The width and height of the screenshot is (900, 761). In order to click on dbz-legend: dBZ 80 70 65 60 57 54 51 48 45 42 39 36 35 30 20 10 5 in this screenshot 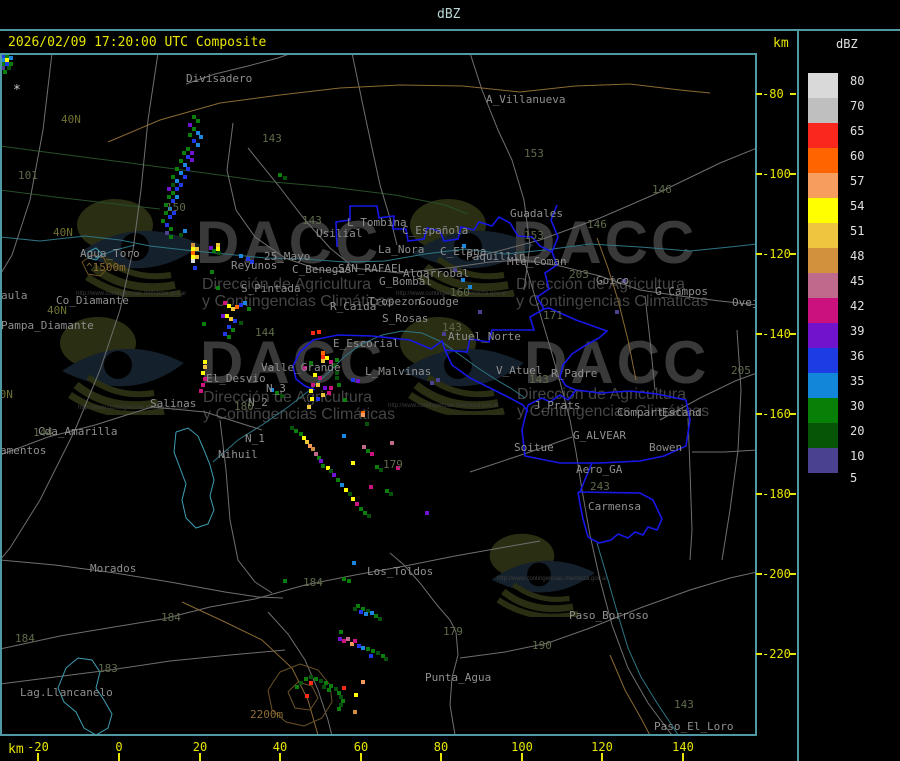, I will do `click(850, 396)`.